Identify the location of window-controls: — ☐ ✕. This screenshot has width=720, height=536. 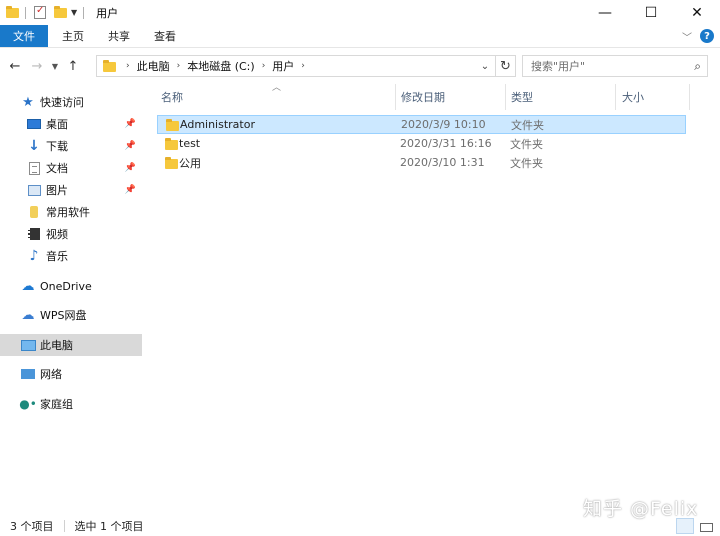
(651, 12).